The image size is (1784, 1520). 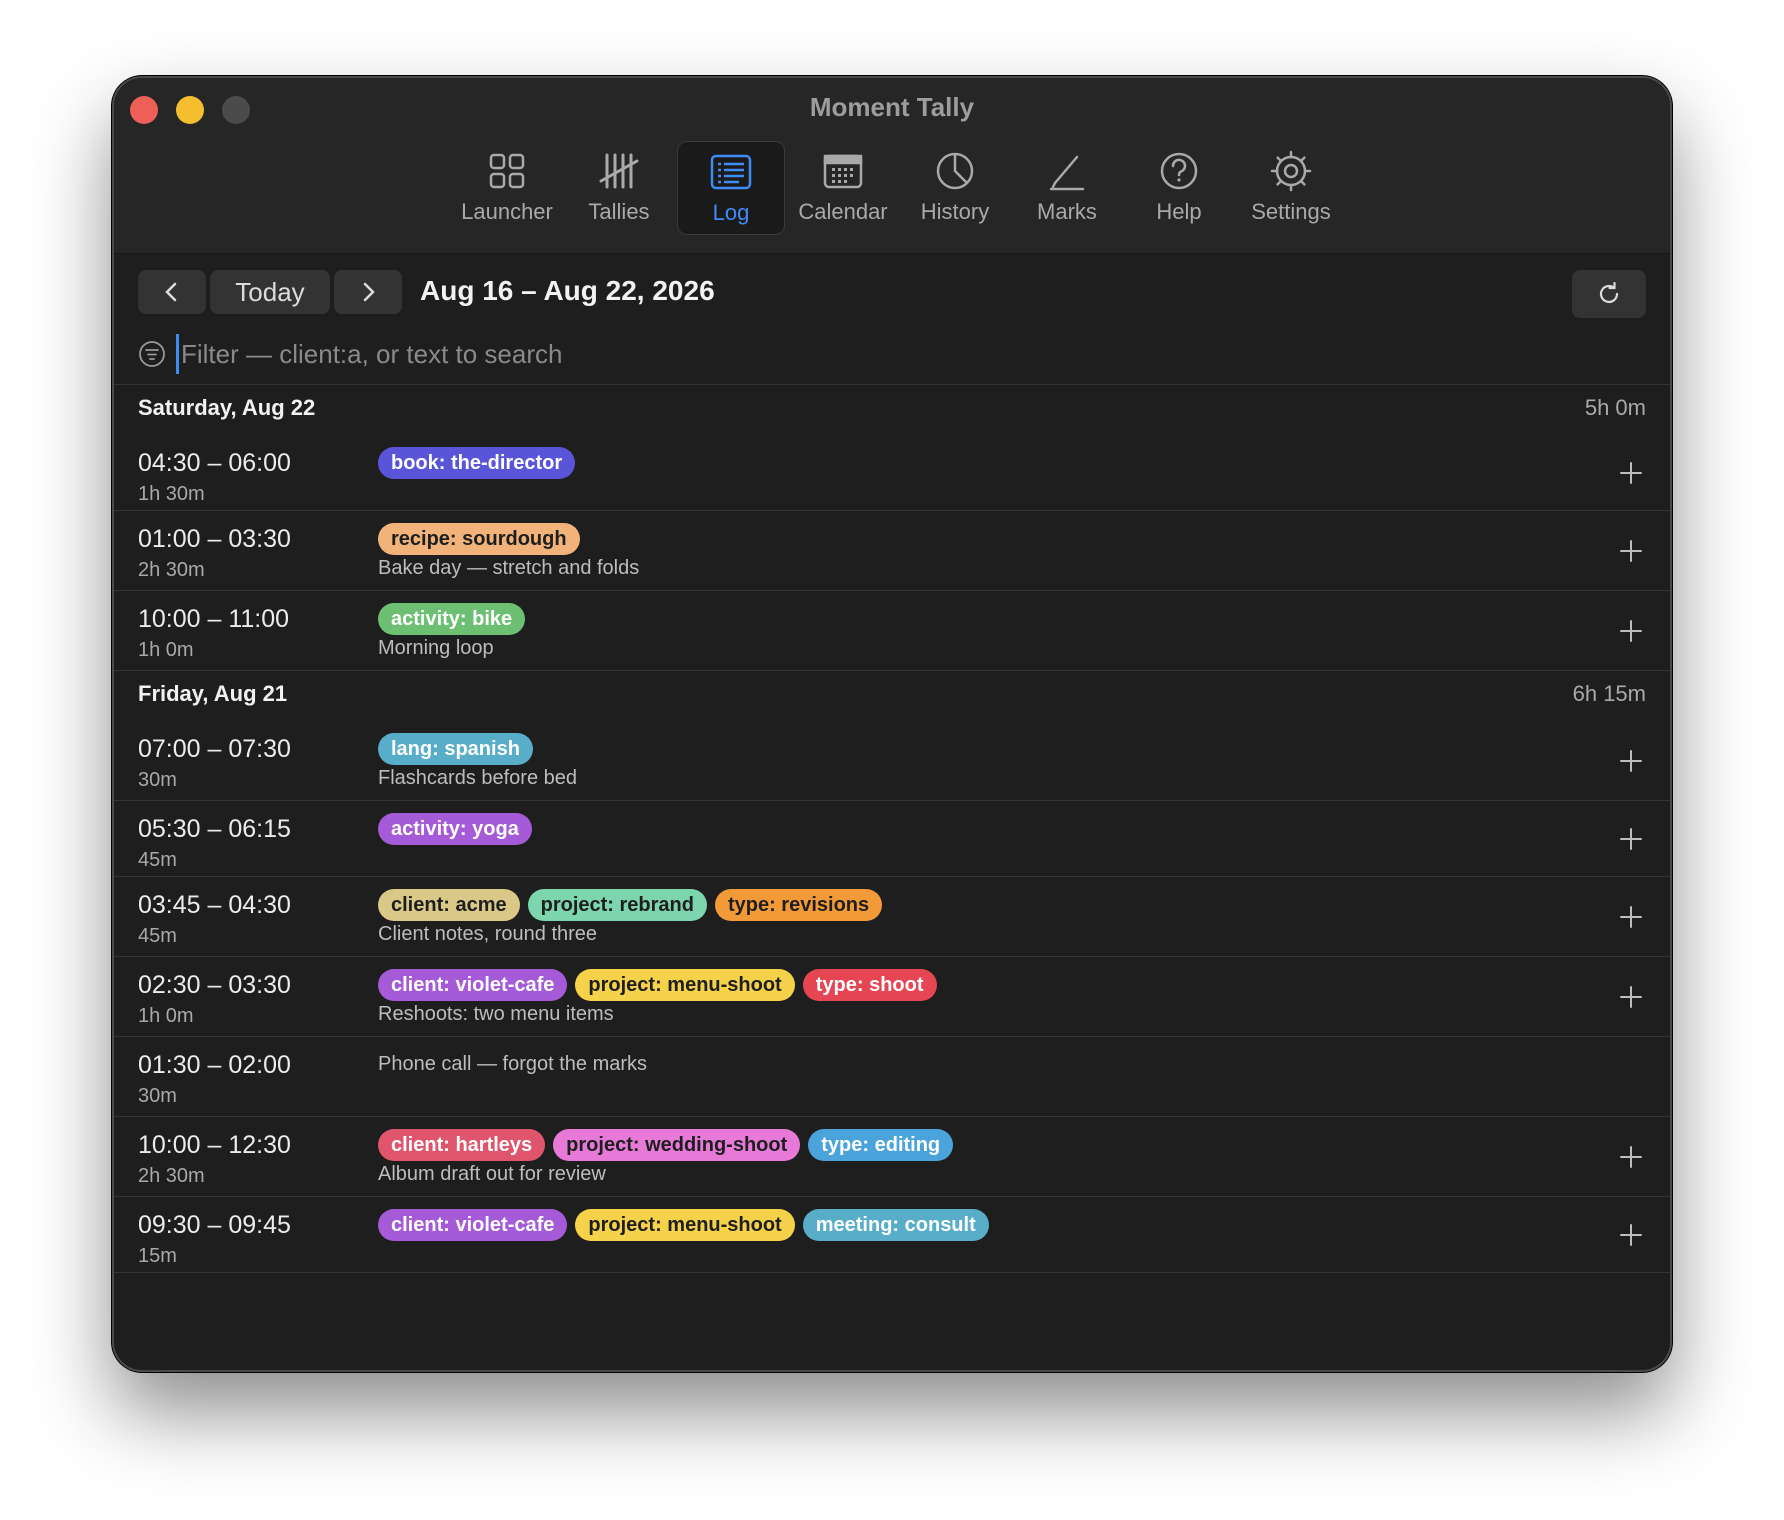 I want to click on entry-note: Client notes, round three, so click(x=488, y=934).